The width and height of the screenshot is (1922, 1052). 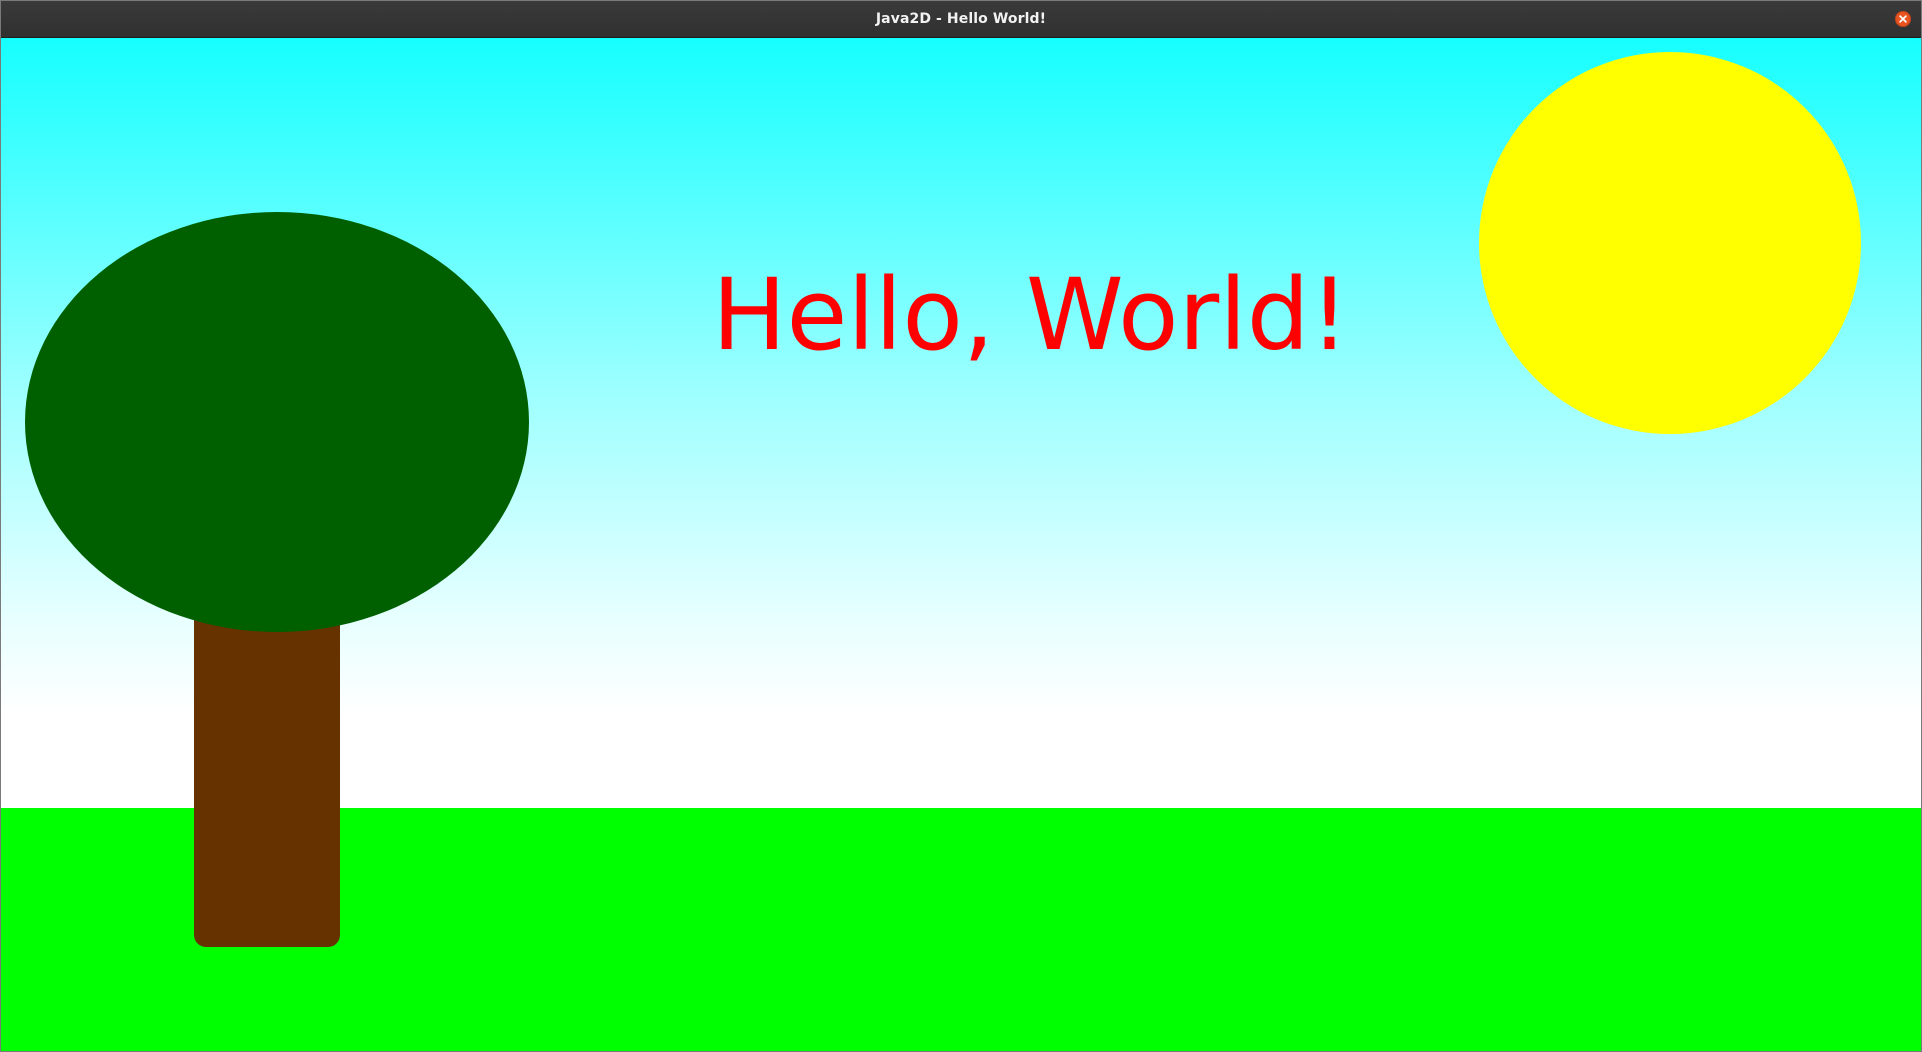 I want to click on window-title: Java2D - Hello World!, so click(x=961, y=19).